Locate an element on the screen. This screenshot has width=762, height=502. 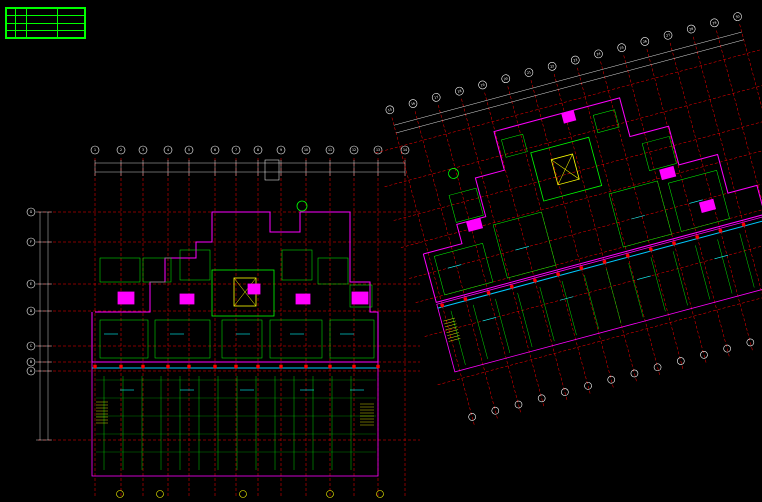
axis-bubble-side-label: F is located at coordinates (31, 242).